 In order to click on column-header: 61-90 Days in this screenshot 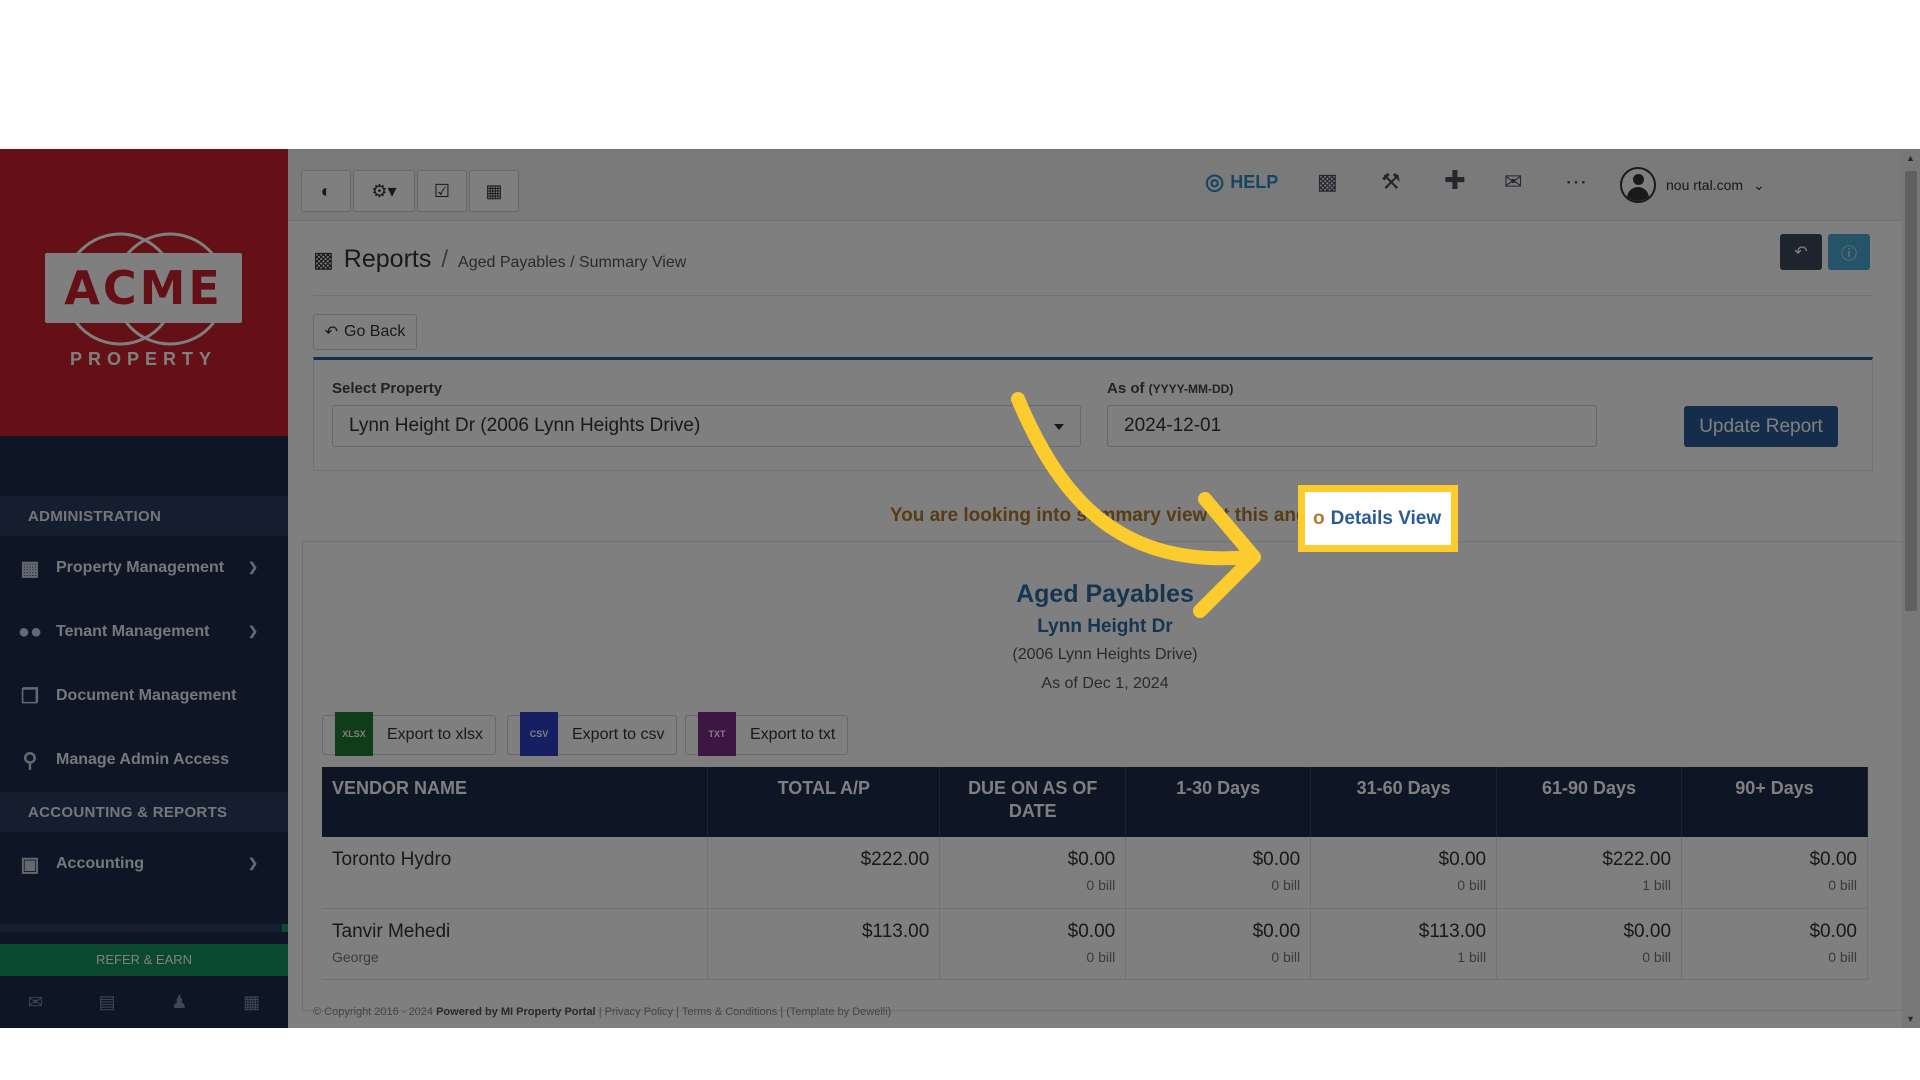, I will do `click(1589, 802)`.